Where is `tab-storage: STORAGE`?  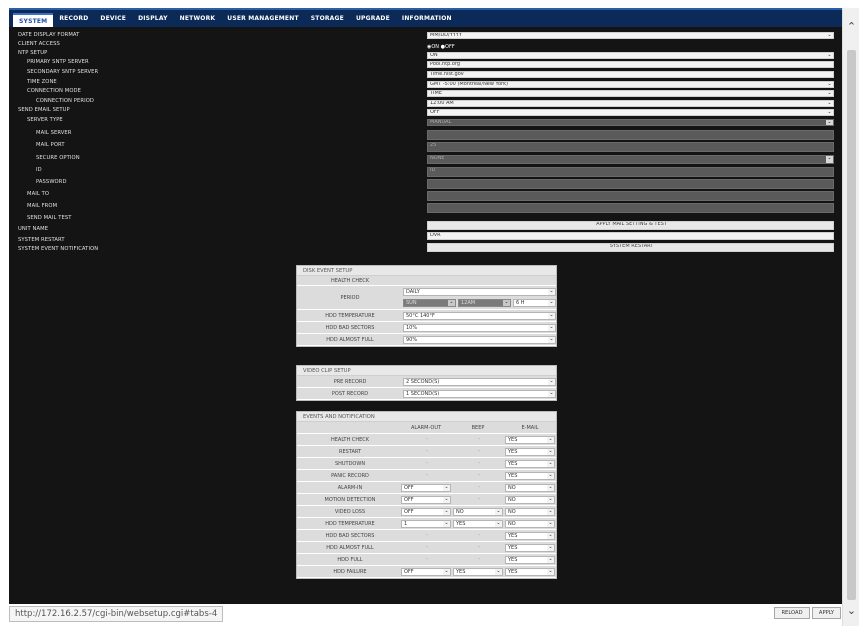
tab-storage: STORAGE is located at coordinates (327, 19).